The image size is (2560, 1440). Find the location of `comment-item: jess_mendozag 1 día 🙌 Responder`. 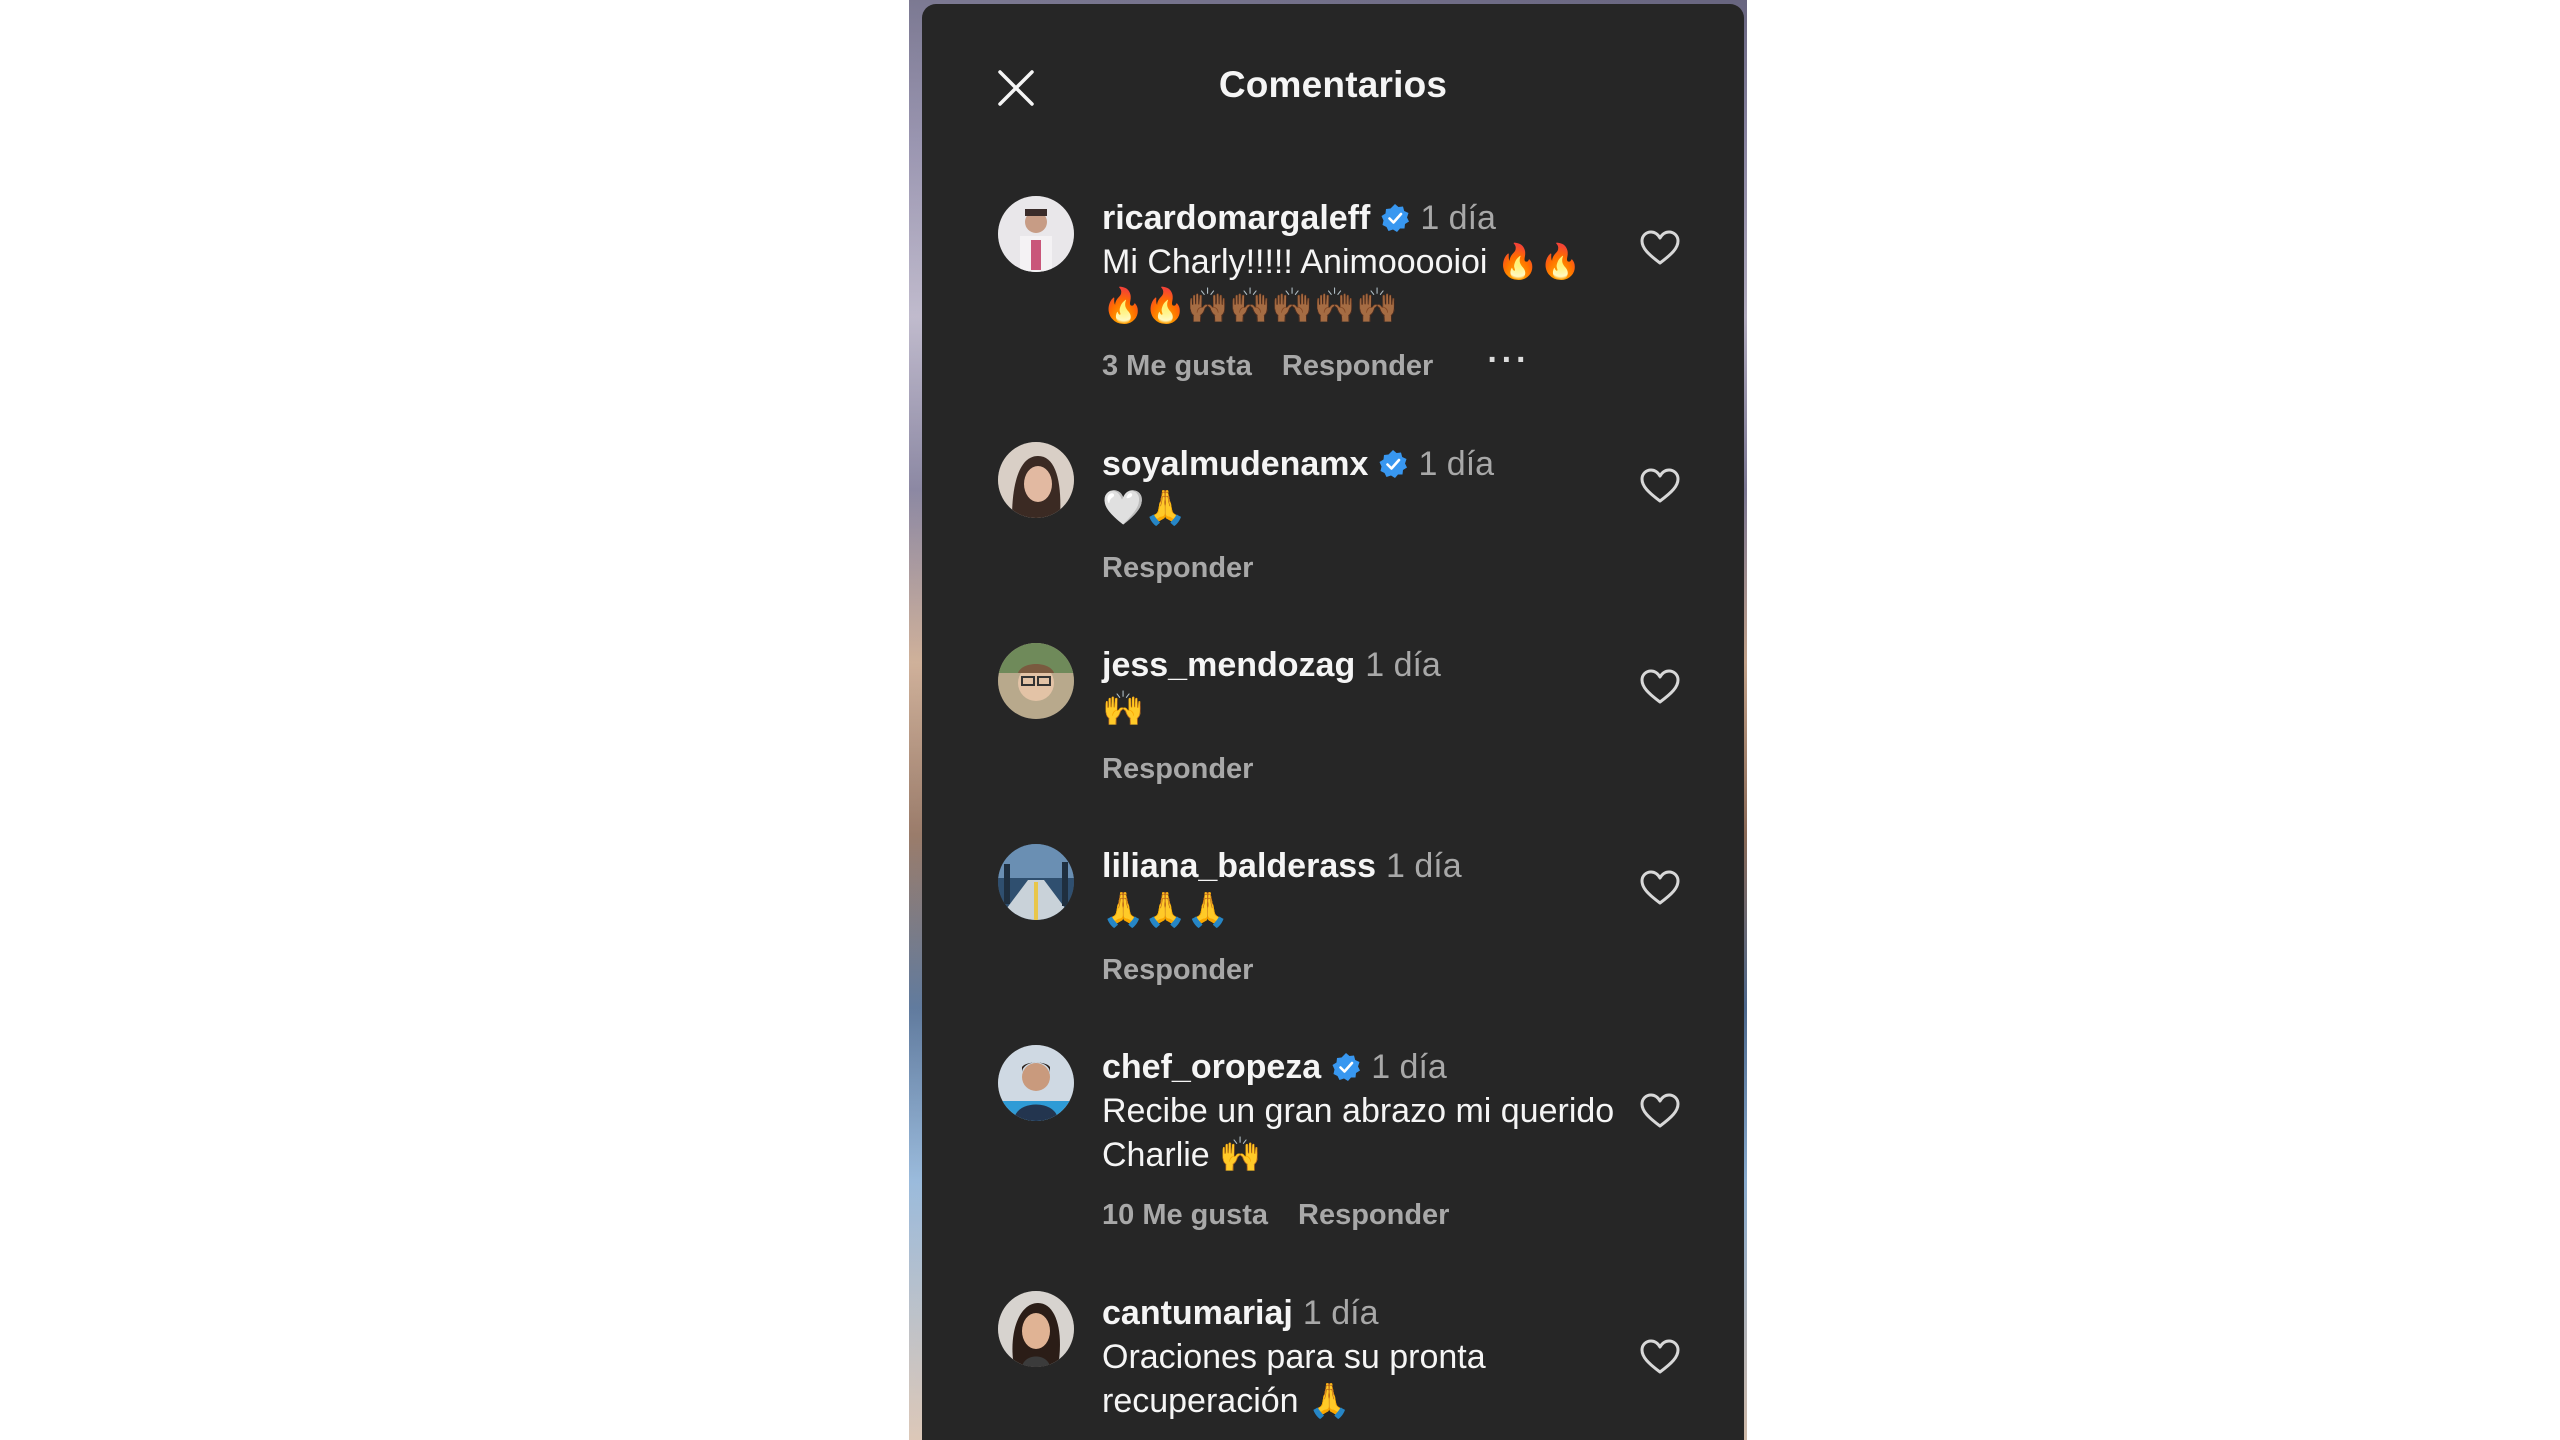

comment-item: jess_mendozag 1 día 🙌 Responder is located at coordinates (1333, 713).